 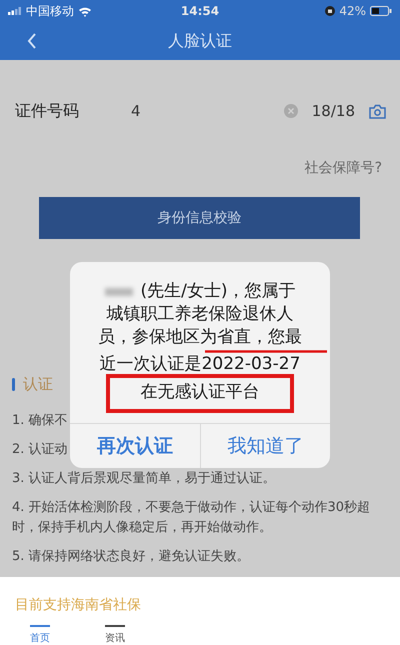 What do you see at coordinates (199, 218) in the screenshot?
I see `verify-button: 身份信息校验` at bounding box center [199, 218].